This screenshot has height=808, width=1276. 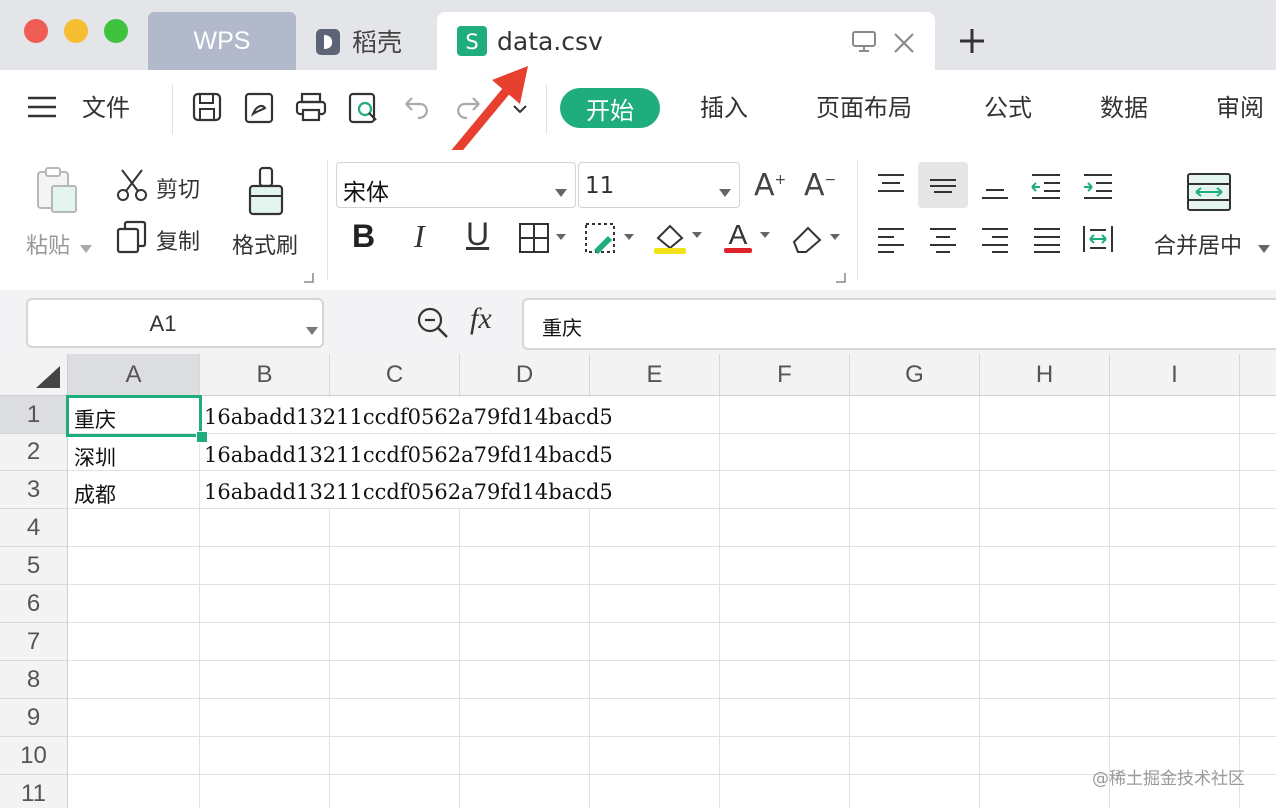 What do you see at coordinates (544, 240) in the screenshot?
I see `borders-icon` at bounding box center [544, 240].